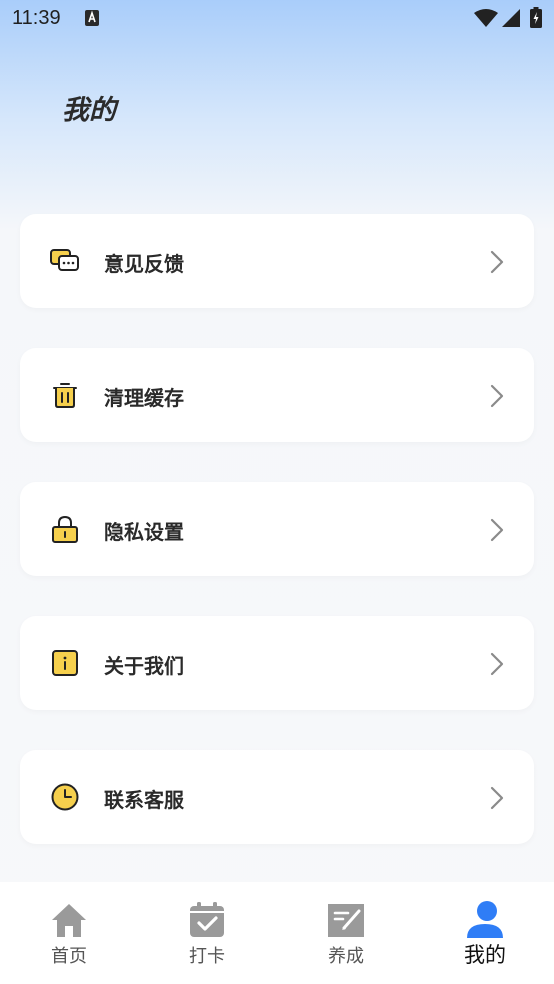 This screenshot has width=554, height=984. What do you see at coordinates (207, 919) in the screenshot?
I see `calendar-check-icon` at bounding box center [207, 919].